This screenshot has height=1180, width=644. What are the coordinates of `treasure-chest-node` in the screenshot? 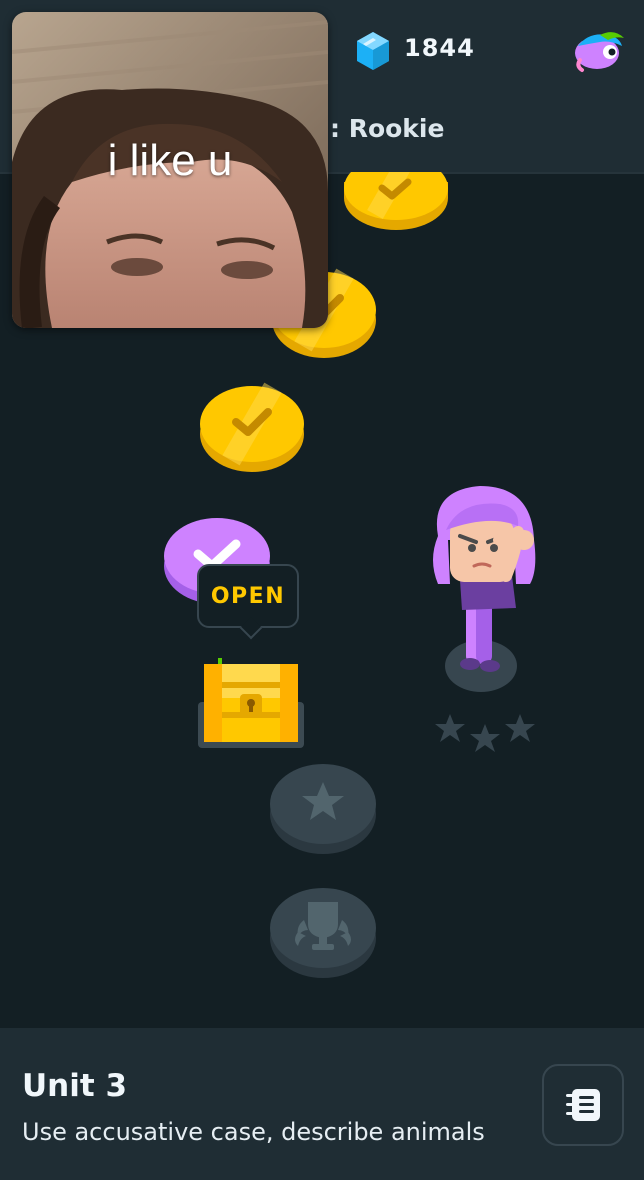 It's located at (251, 703).